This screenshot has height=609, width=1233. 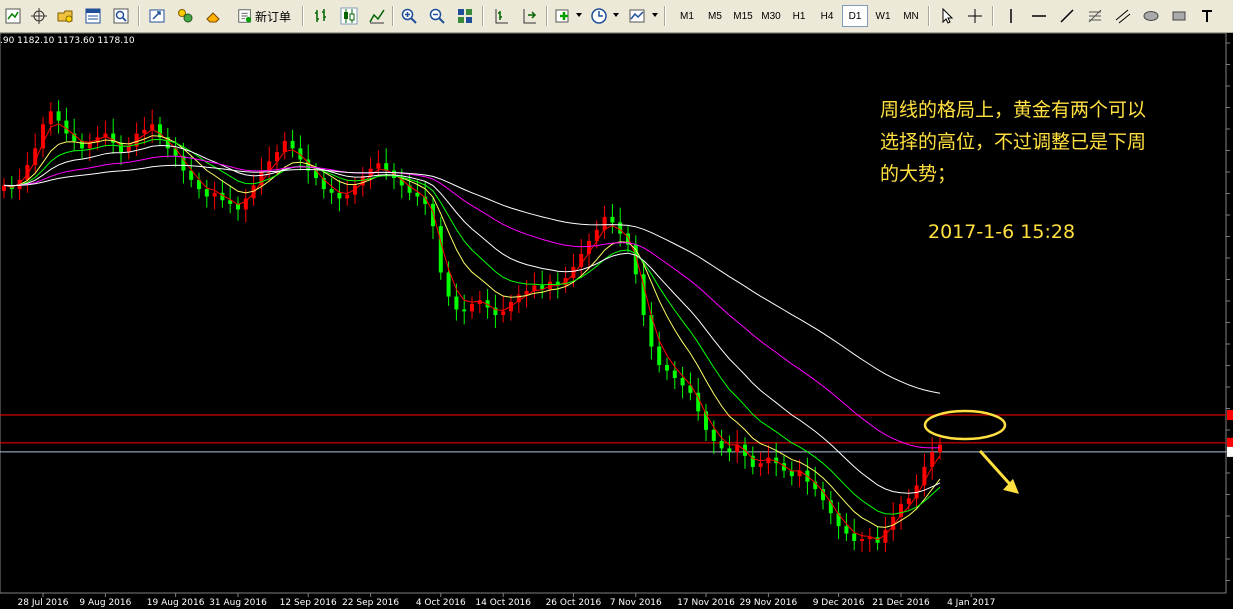 I want to click on auto-trading-icon, so click(x=213, y=16).